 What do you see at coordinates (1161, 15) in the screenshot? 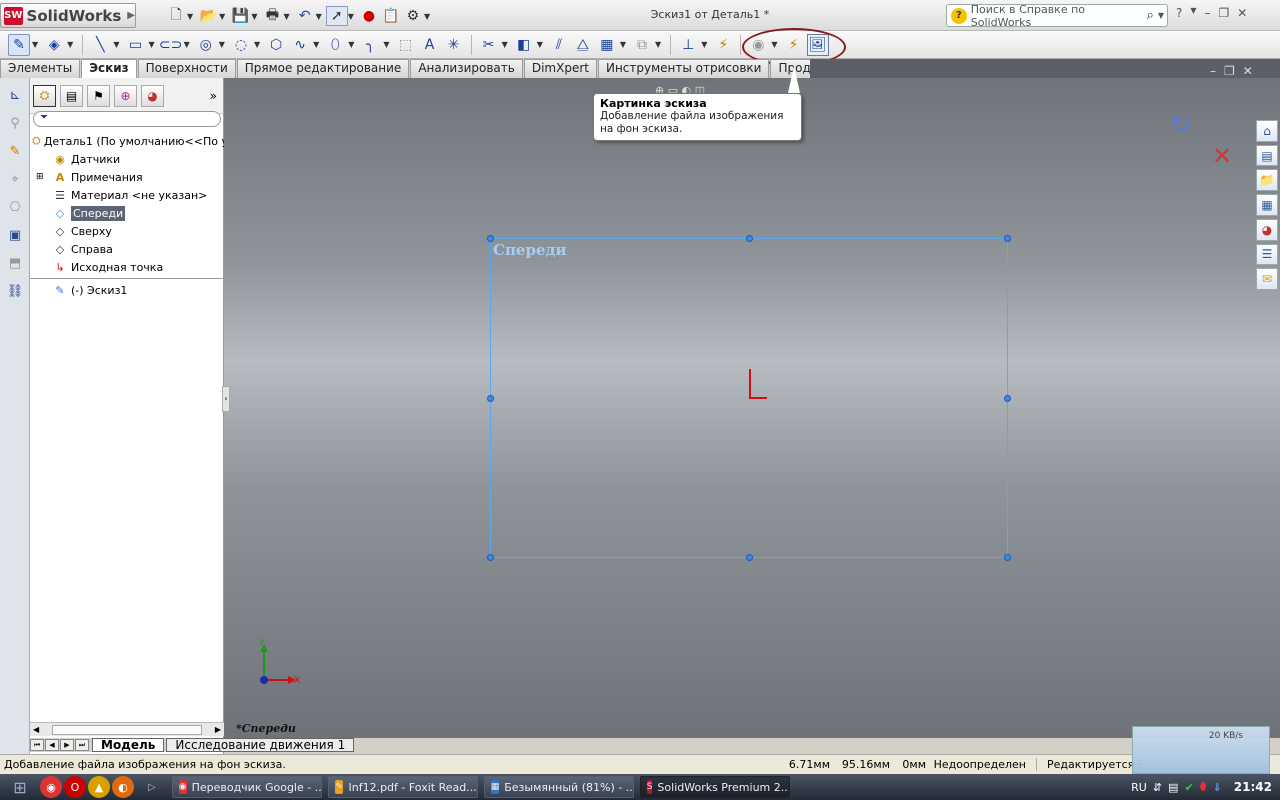
I see `search-dropdown-icon: ▼` at bounding box center [1161, 15].